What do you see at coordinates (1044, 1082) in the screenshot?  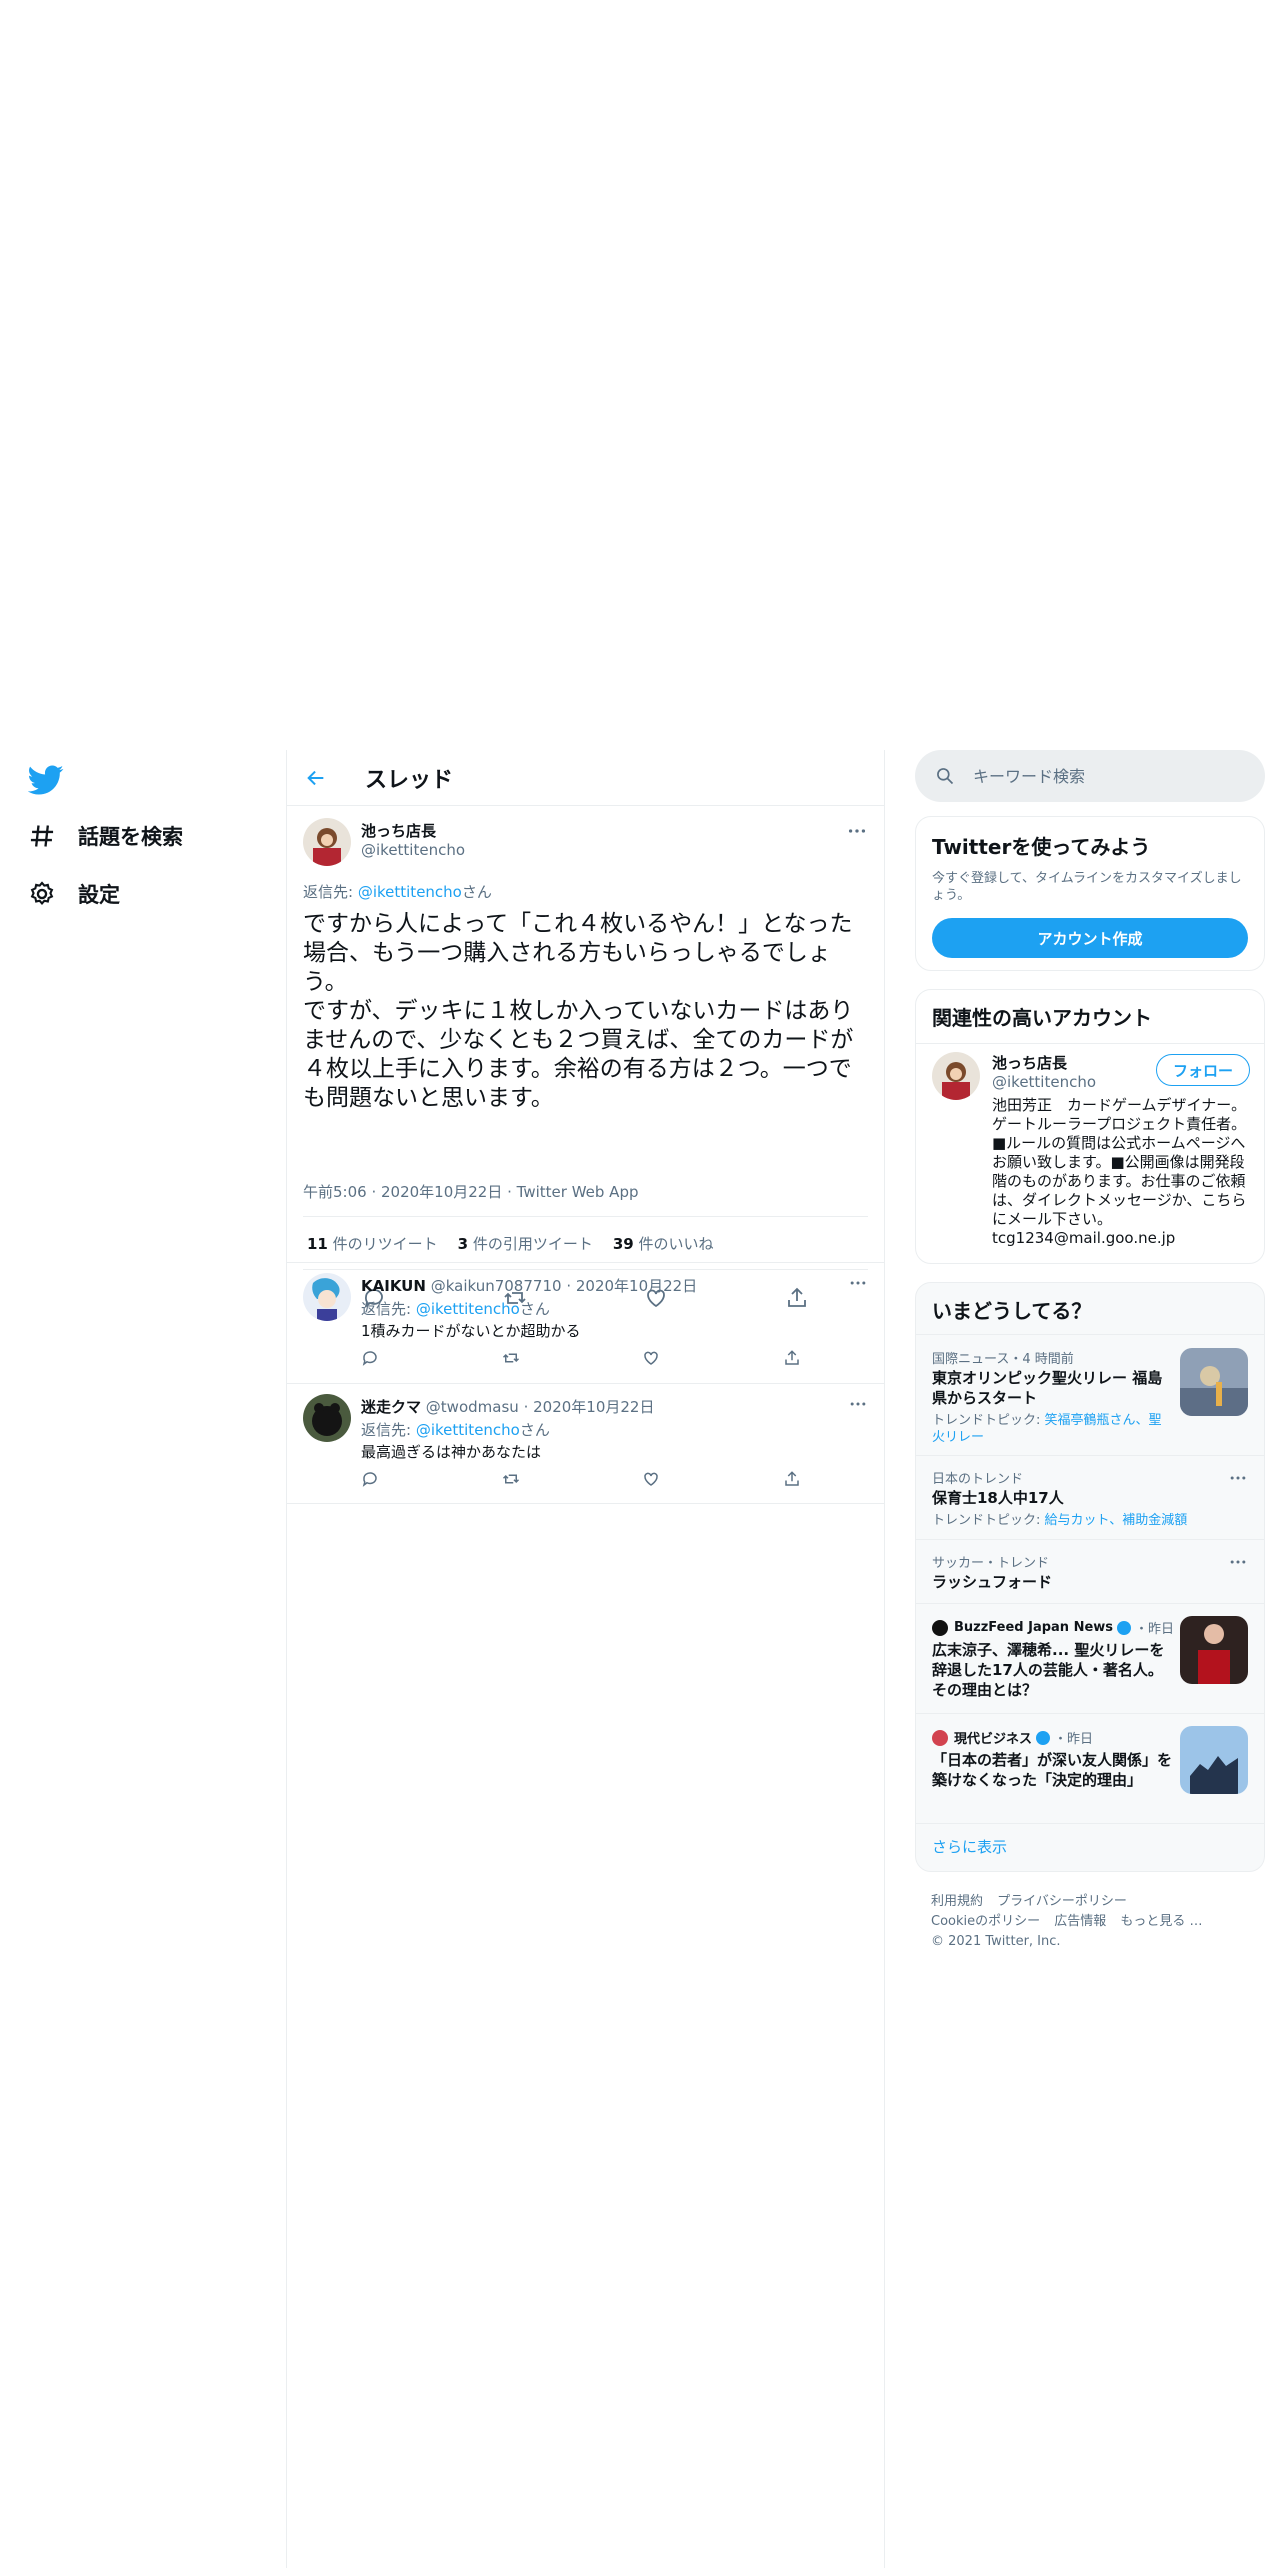 I see `related-account-handle: @ikettitencho` at bounding box center [1044, 1082].